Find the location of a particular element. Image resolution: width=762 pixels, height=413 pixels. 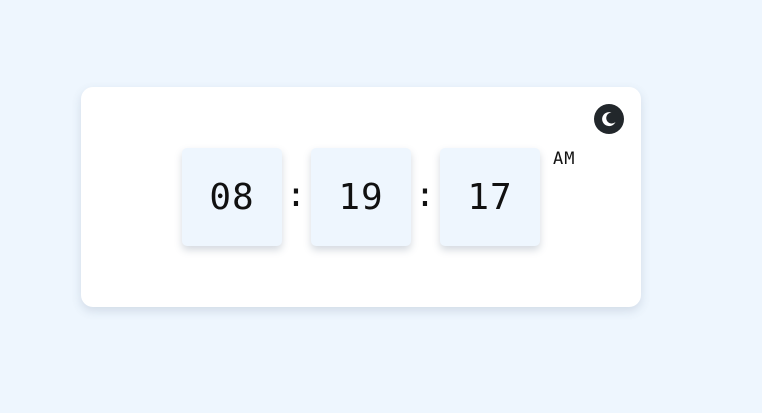

hours-display: 08 is located at coordinates (232, 197).